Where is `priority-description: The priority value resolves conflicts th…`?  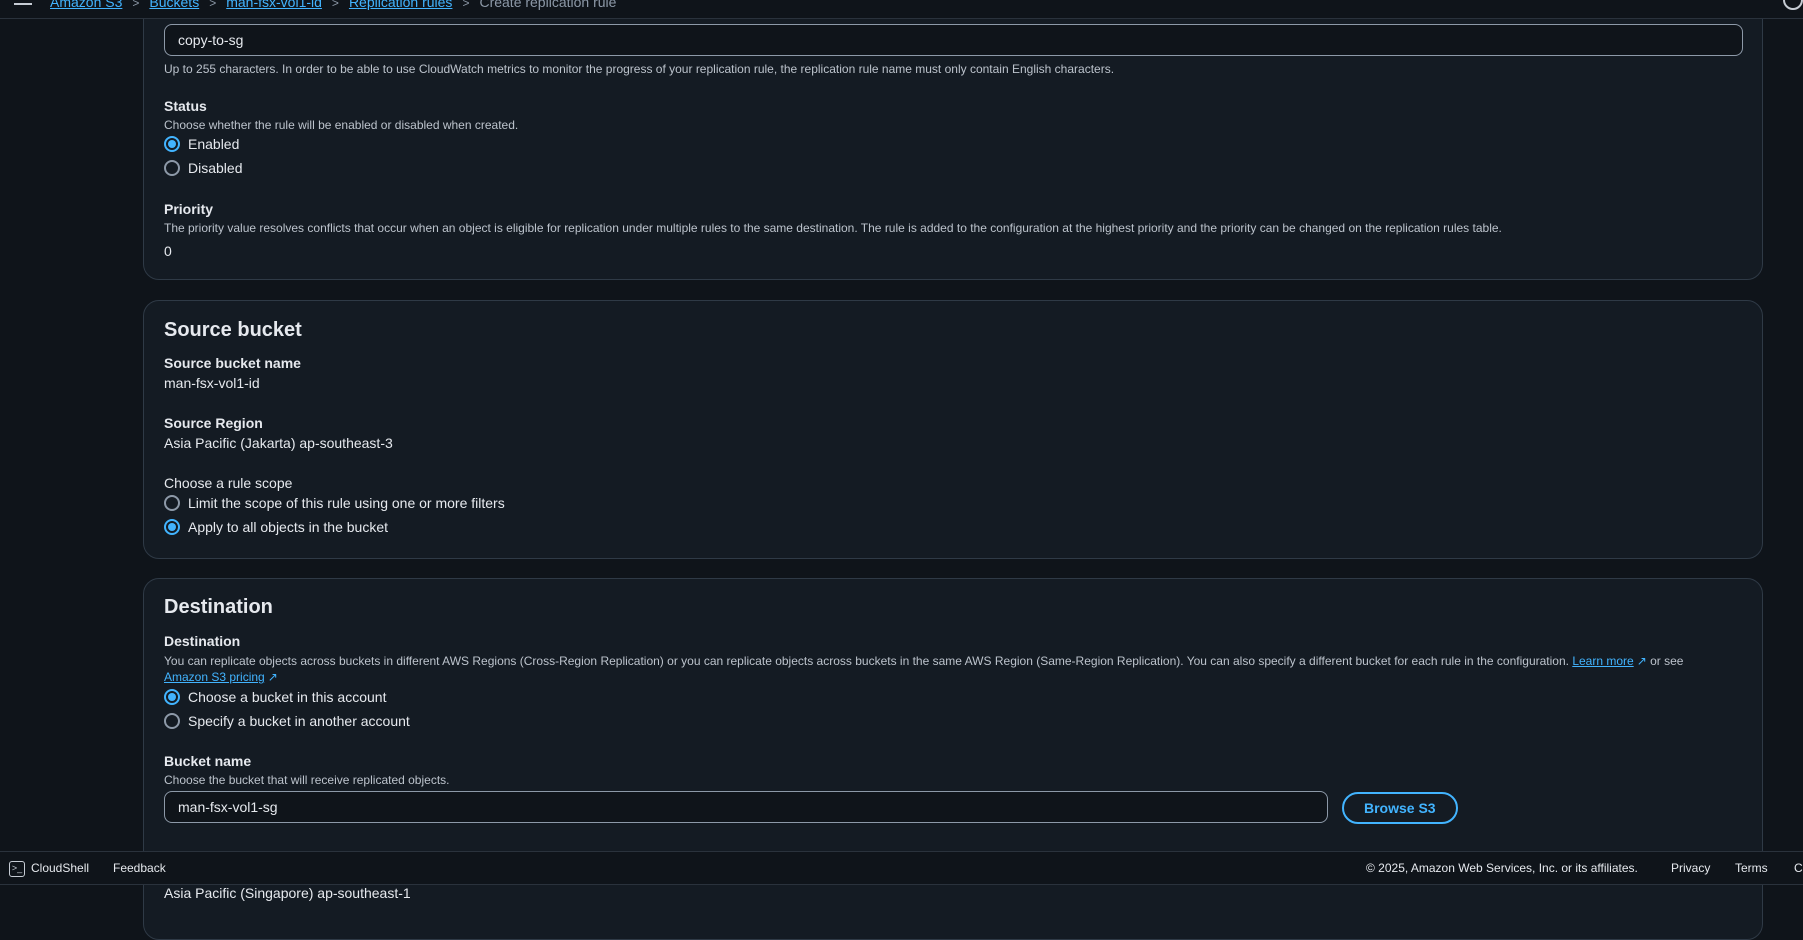 priority-description: The priority value resolves conflicts th… is located at coordinates (833, 228).